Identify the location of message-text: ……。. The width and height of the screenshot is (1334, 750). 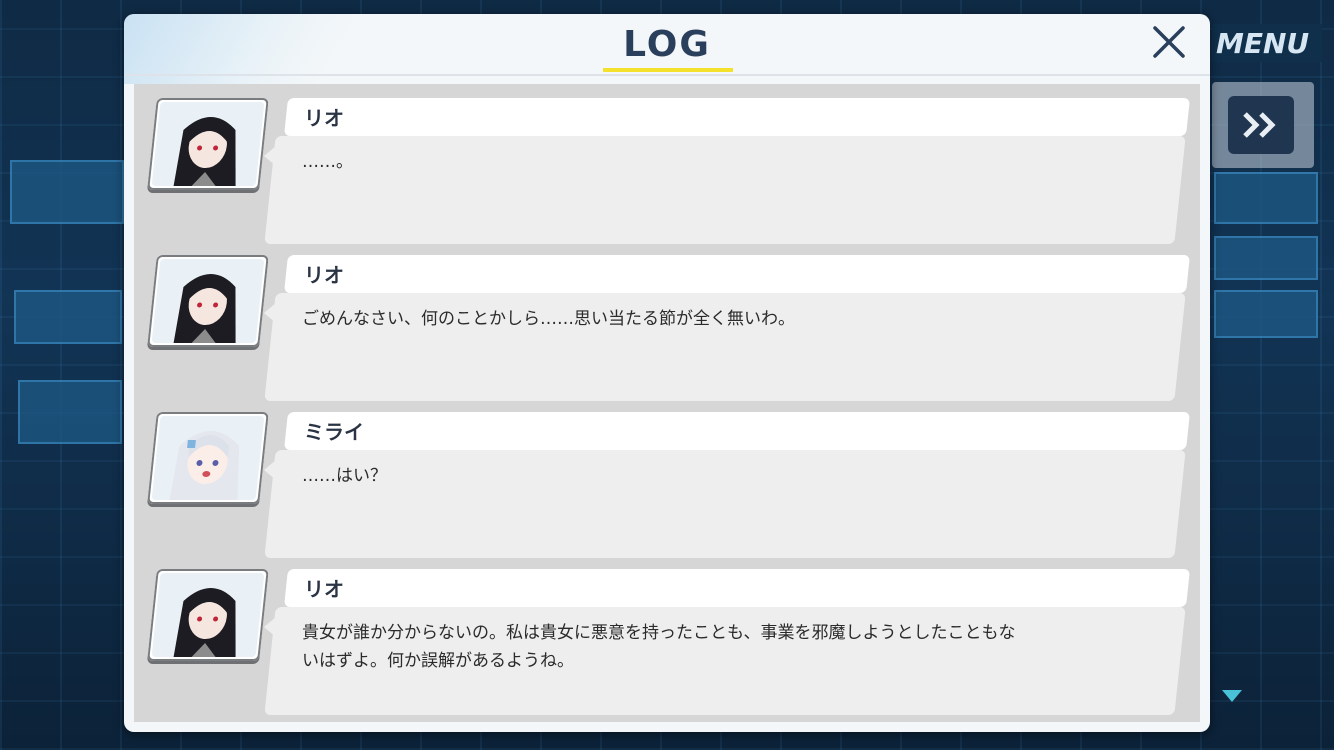
(327, 162).